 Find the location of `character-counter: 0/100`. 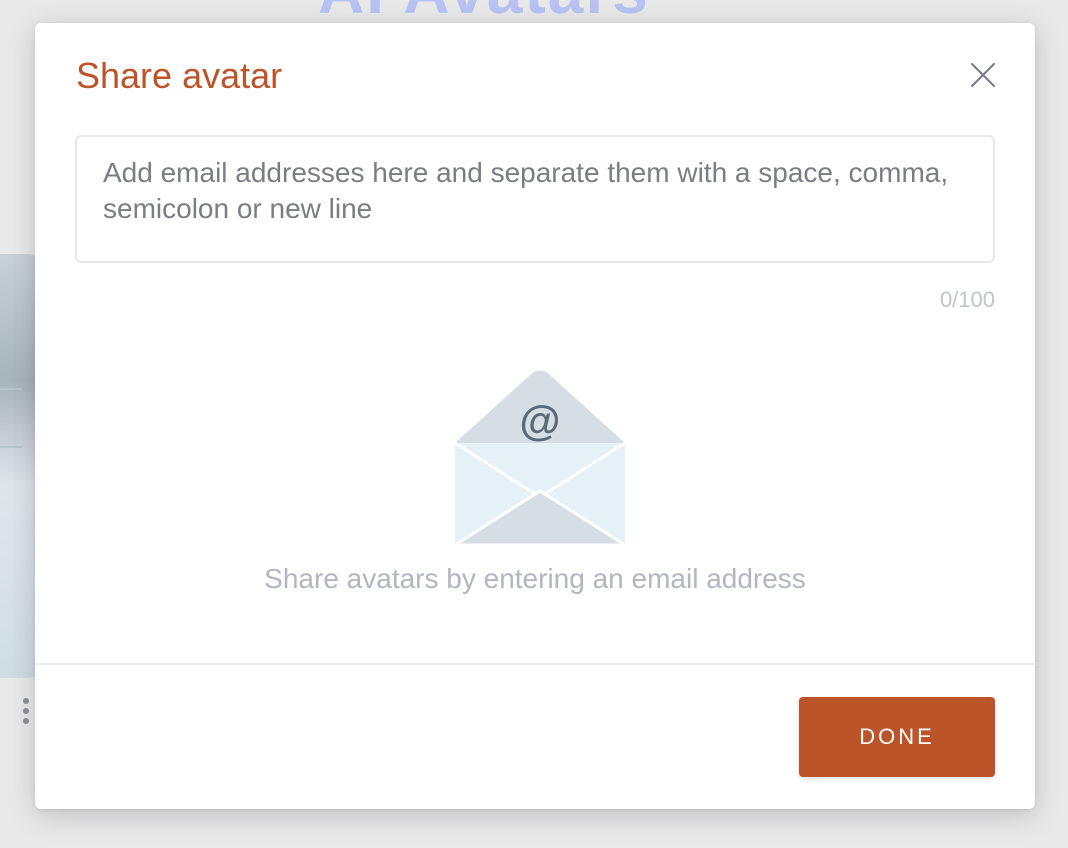

character-counter: 0/100 is located at coordinates (967, 299).